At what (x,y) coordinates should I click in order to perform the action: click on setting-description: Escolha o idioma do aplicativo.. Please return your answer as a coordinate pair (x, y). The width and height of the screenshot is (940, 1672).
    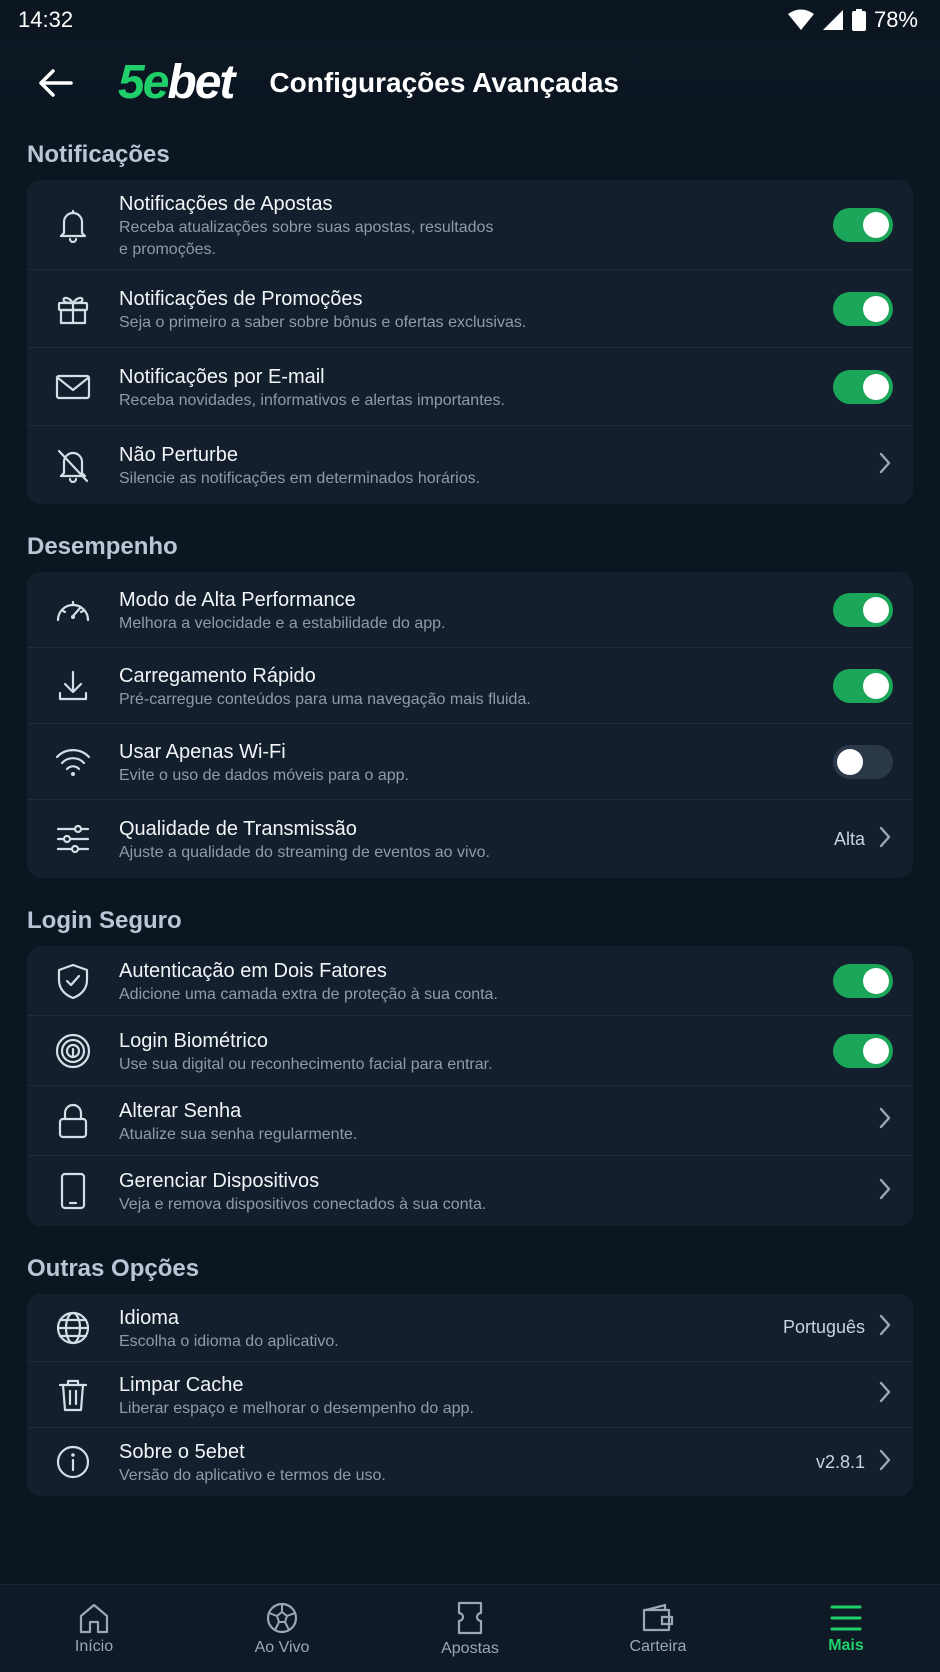
    Looking at the image, I should click on (229, 1341).